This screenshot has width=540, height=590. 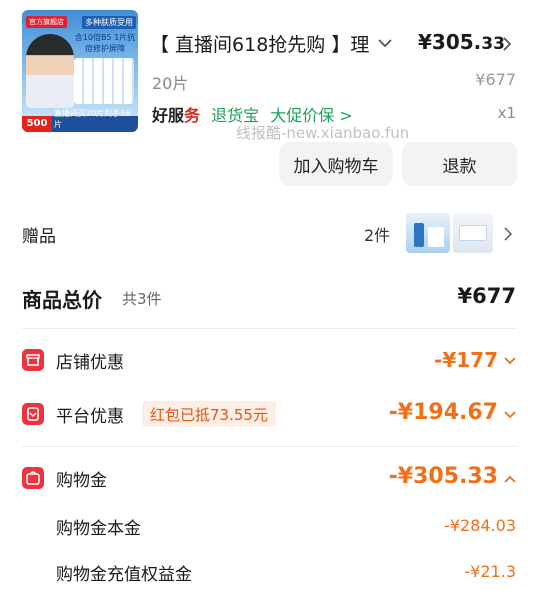 What do you see at coordinates (81, 481) in the screenshot?
I see `shopping-credit-label: 购物金` at bounding box center [81, 481].